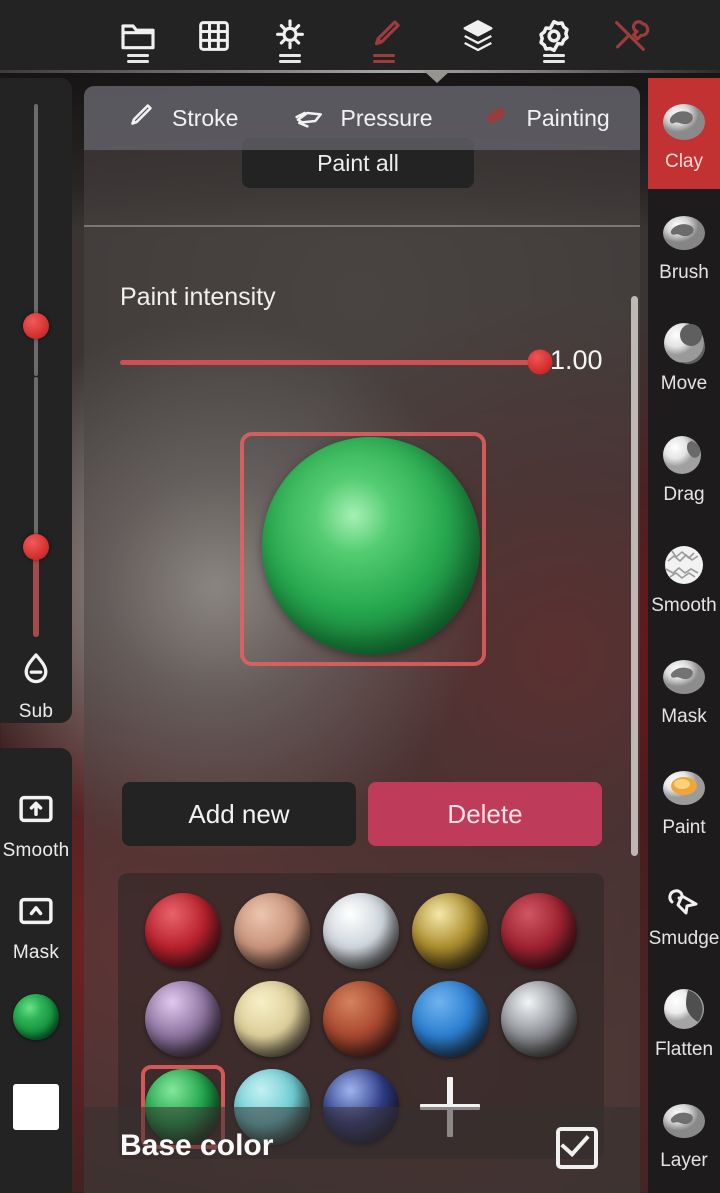 The height and width of the screenshot is (1193, 720). What do you see at coordinates (683, 161) in the screenshot?
I see `sidebar-tool-clay-label: Clay` at bounding box center [683, 161].